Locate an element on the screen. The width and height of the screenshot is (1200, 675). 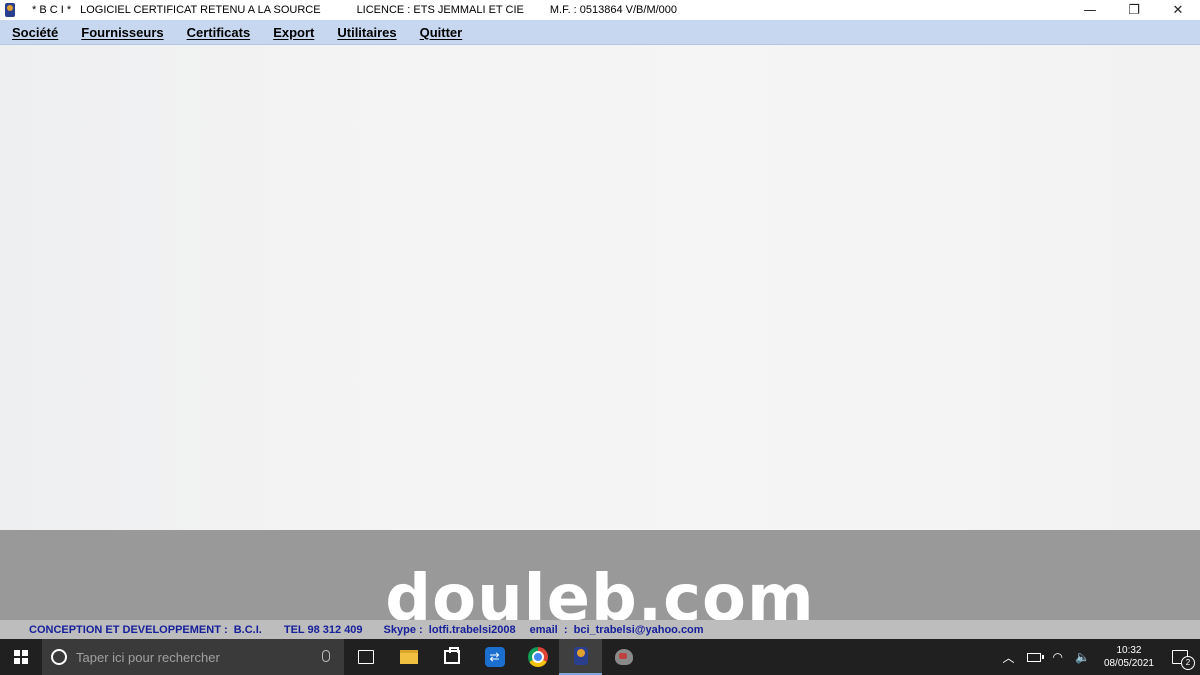
store-button is located at coordinates (451, 657).